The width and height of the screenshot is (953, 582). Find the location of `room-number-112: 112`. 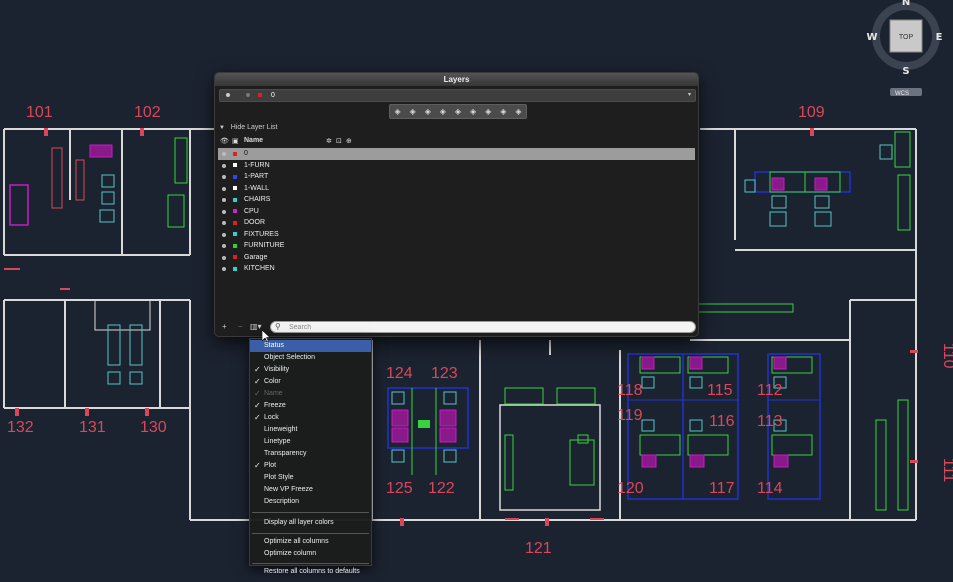

room-number-112: 112 is located at coordinates (770, 390).